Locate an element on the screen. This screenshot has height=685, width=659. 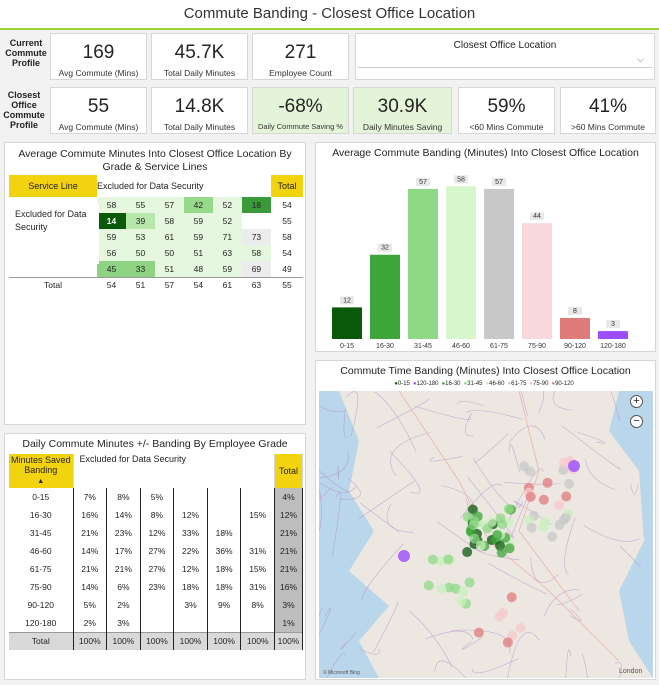
zoom-in-button: + is located at coordinates (636, 401).